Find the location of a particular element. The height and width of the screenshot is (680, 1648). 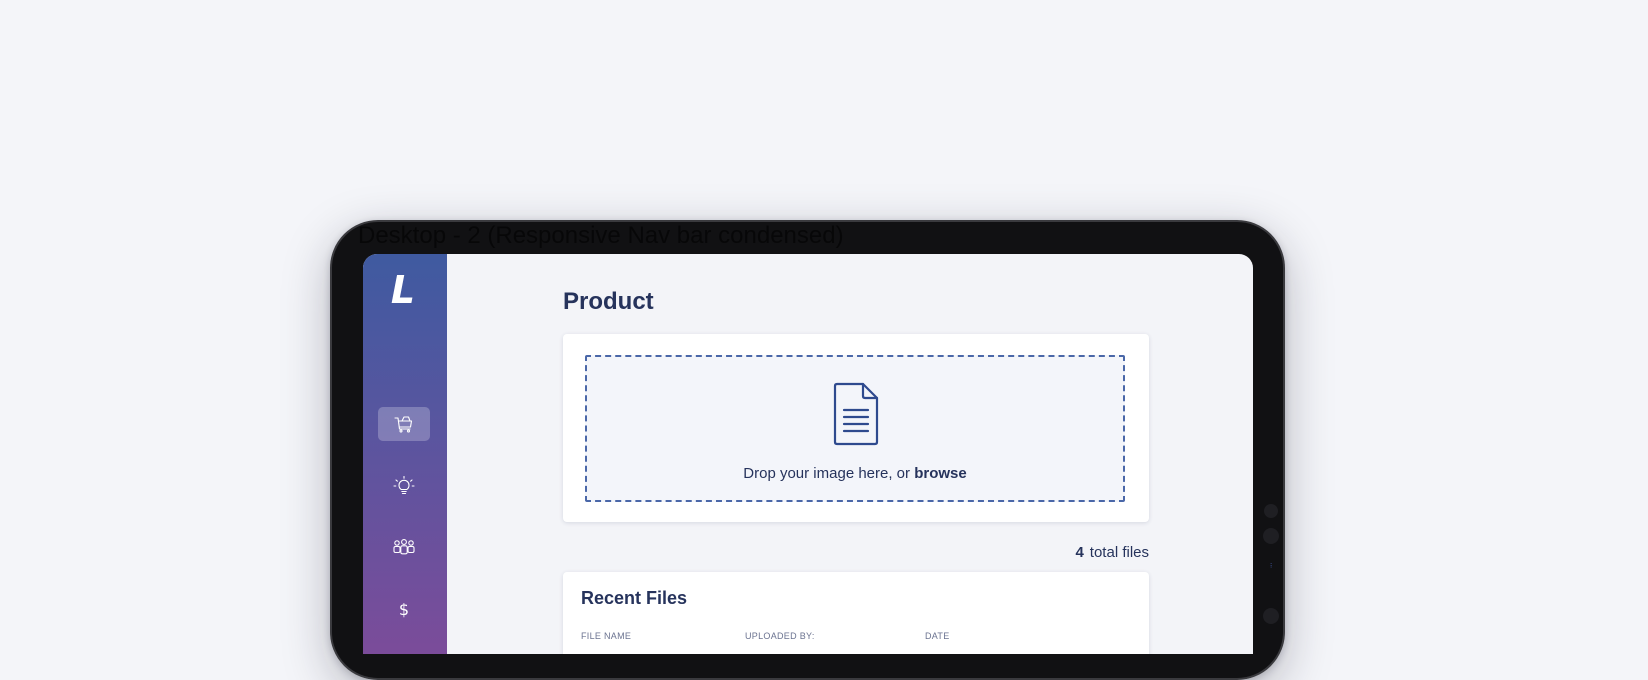

total-files-summary: 4 total files is located at coordinates (1112, 552).